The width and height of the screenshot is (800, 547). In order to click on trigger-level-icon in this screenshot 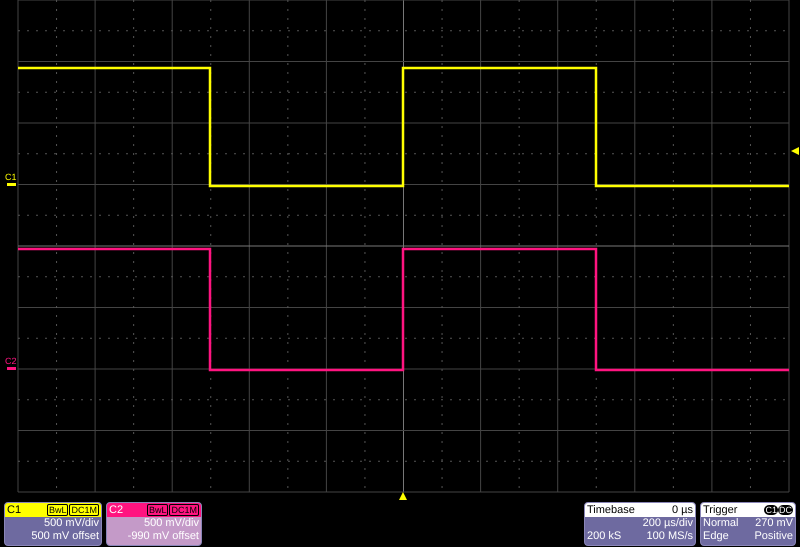, I will do `click(795, 151)`.